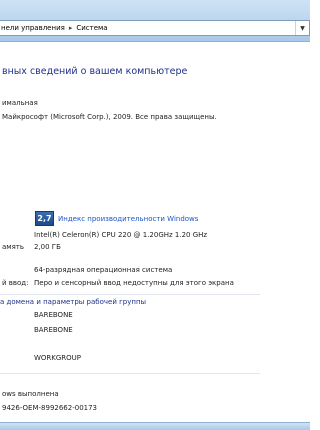 This screenshot has height=430, width=320. What do you see at coordinates (33, 28) in the screenshot?
I see `breadcrumb-control-panel: нели управления` at bounding box center [33, 28].